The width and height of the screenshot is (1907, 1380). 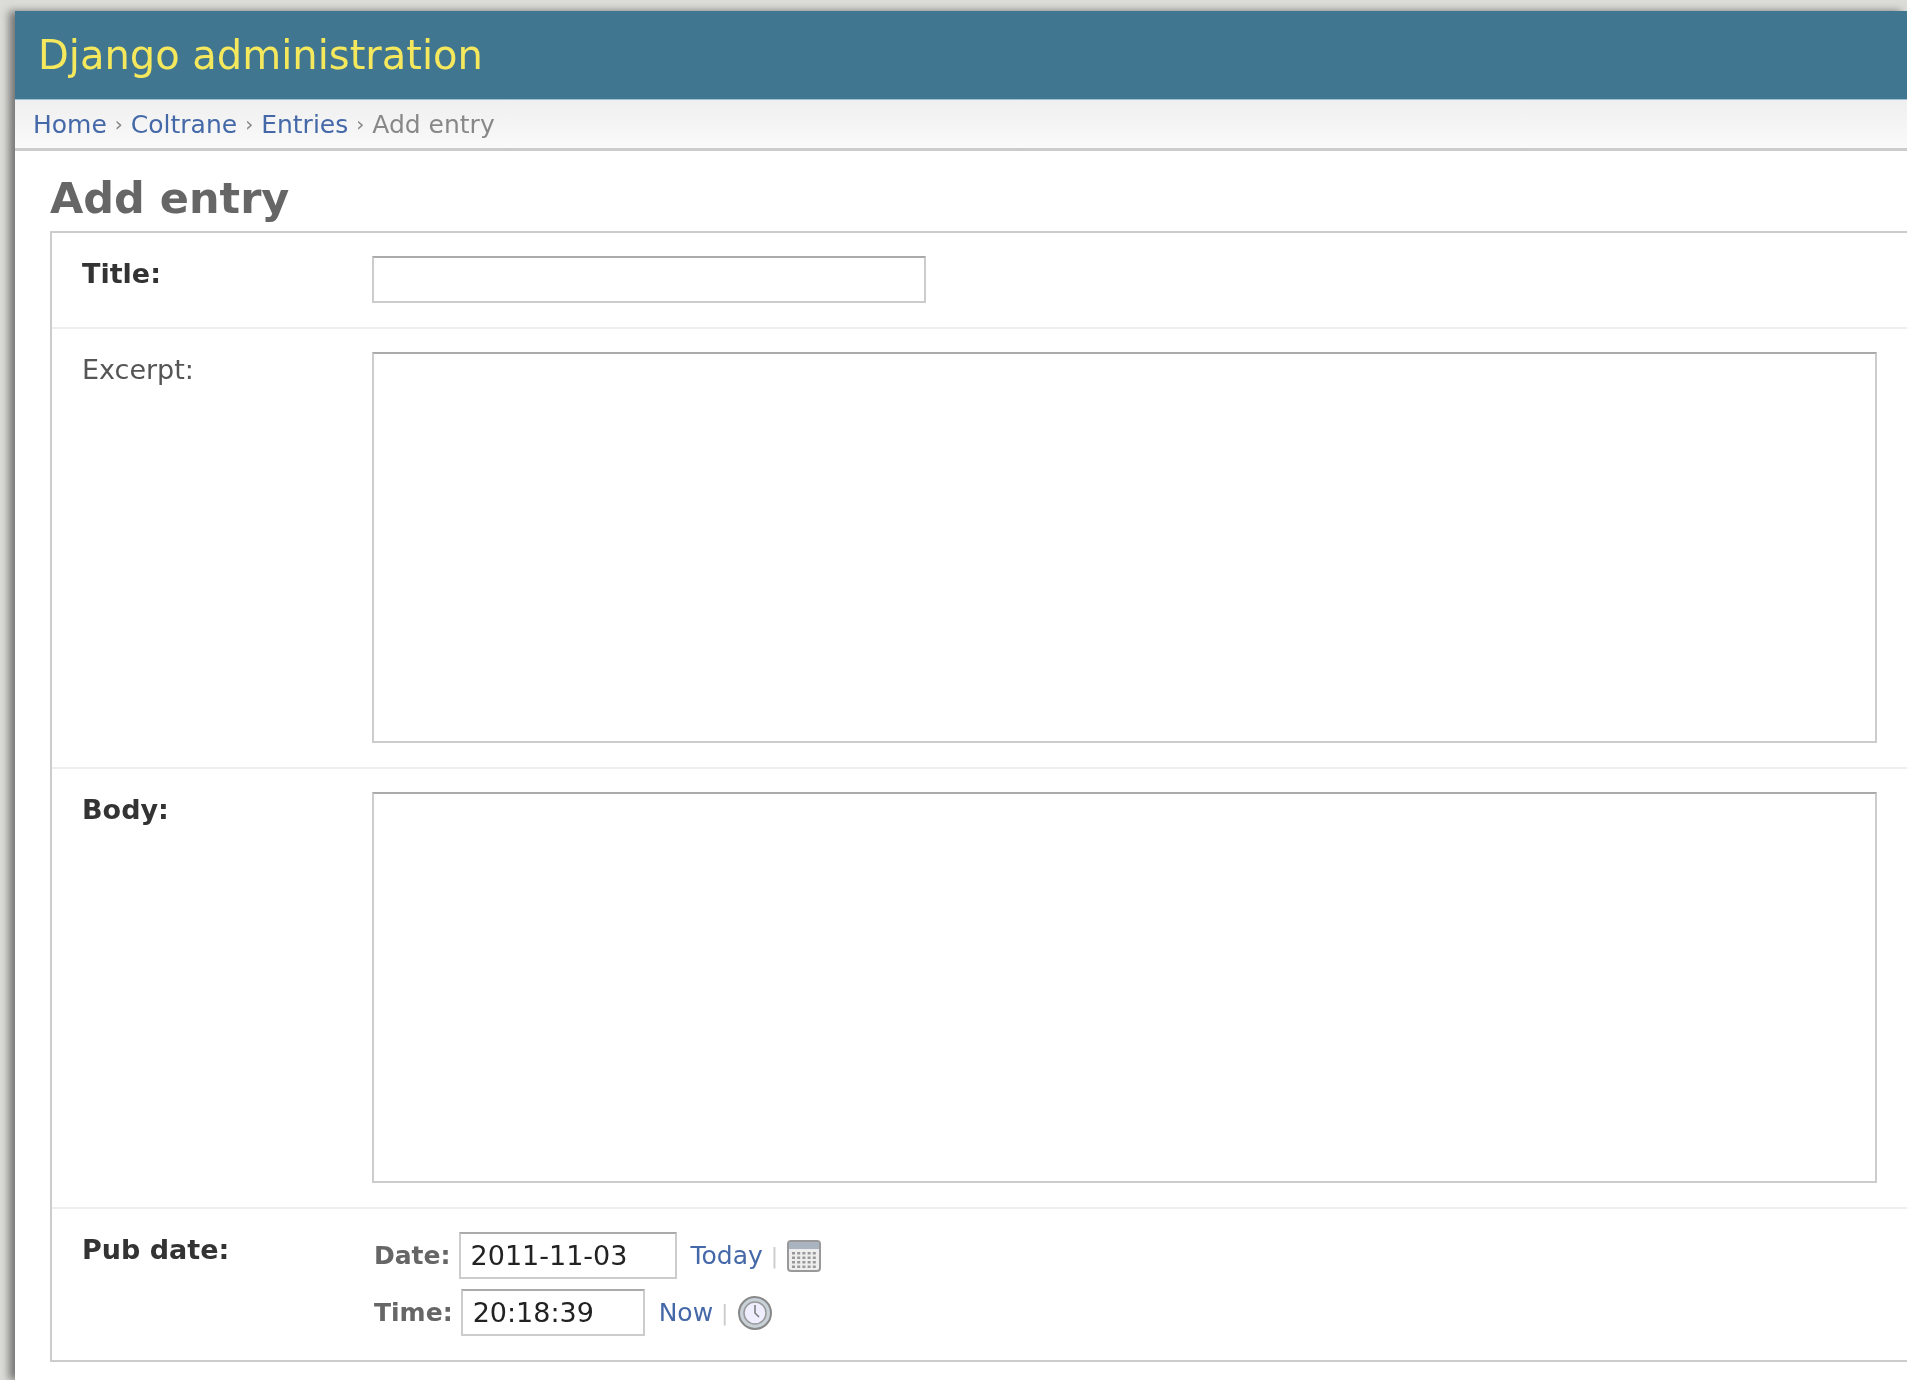 What do you see at coordinates (726, 1255) in the screenshot?
I see `today-link: Today` at bounding box center [726, 1255].